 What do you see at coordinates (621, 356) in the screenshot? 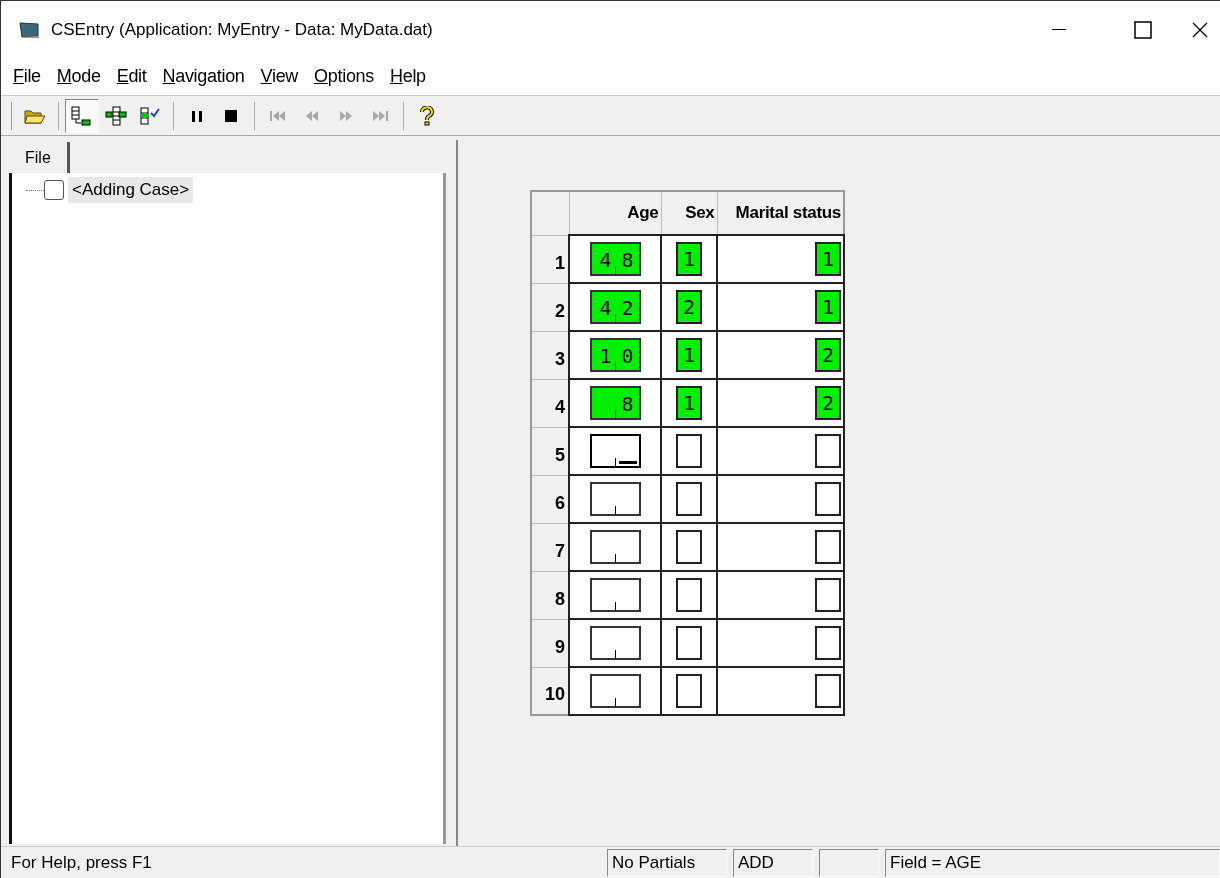
I see `age-value: 10` at bounding box center [621, 356].